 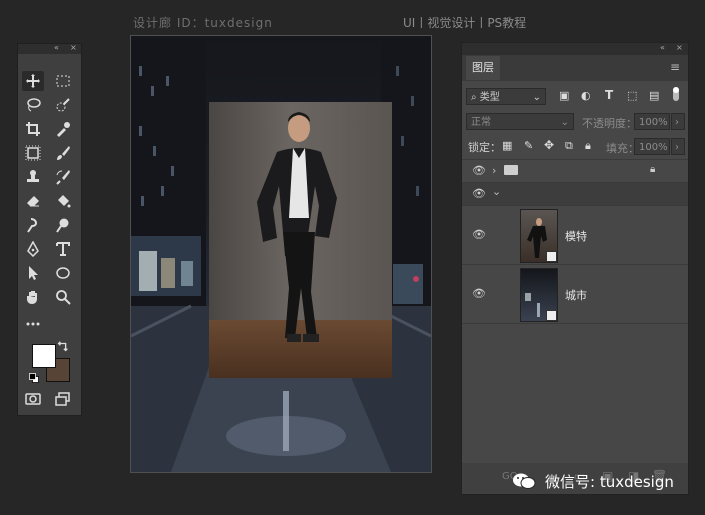 I want to click on shape-filter-icon: ⬚, so click(x=632, y=95).